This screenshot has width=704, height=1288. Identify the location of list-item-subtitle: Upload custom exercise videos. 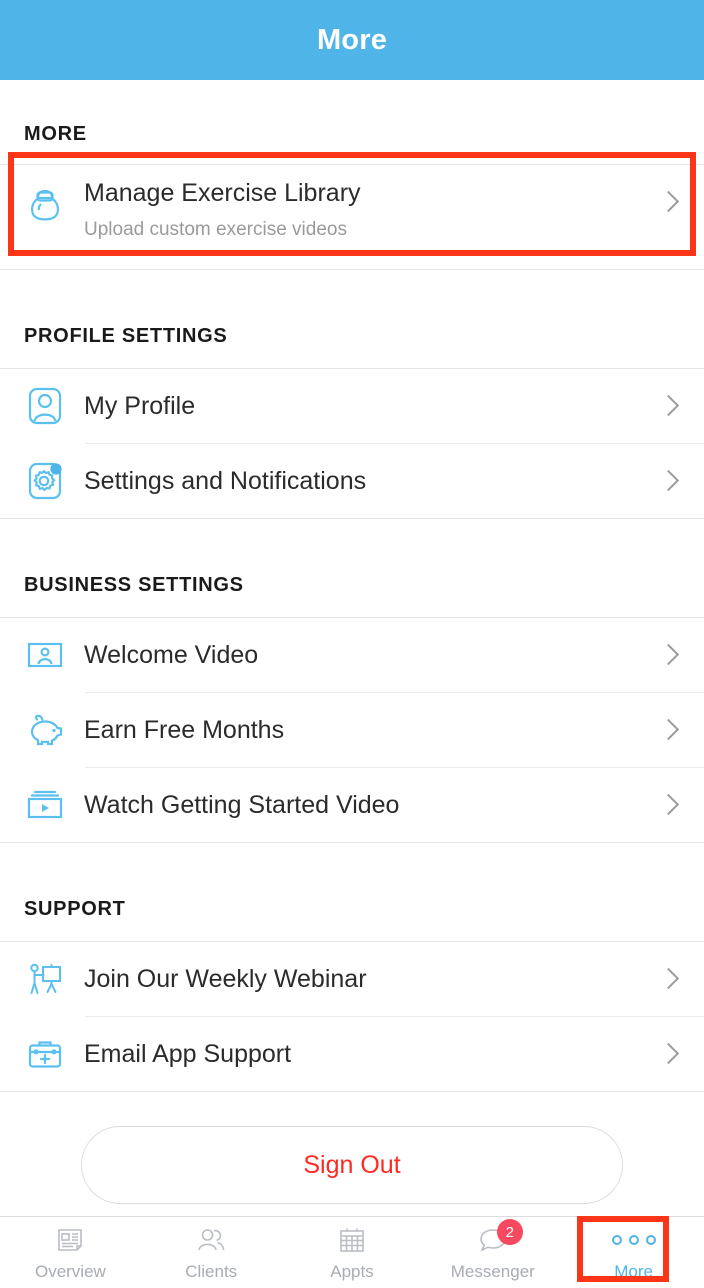
(215, 229).